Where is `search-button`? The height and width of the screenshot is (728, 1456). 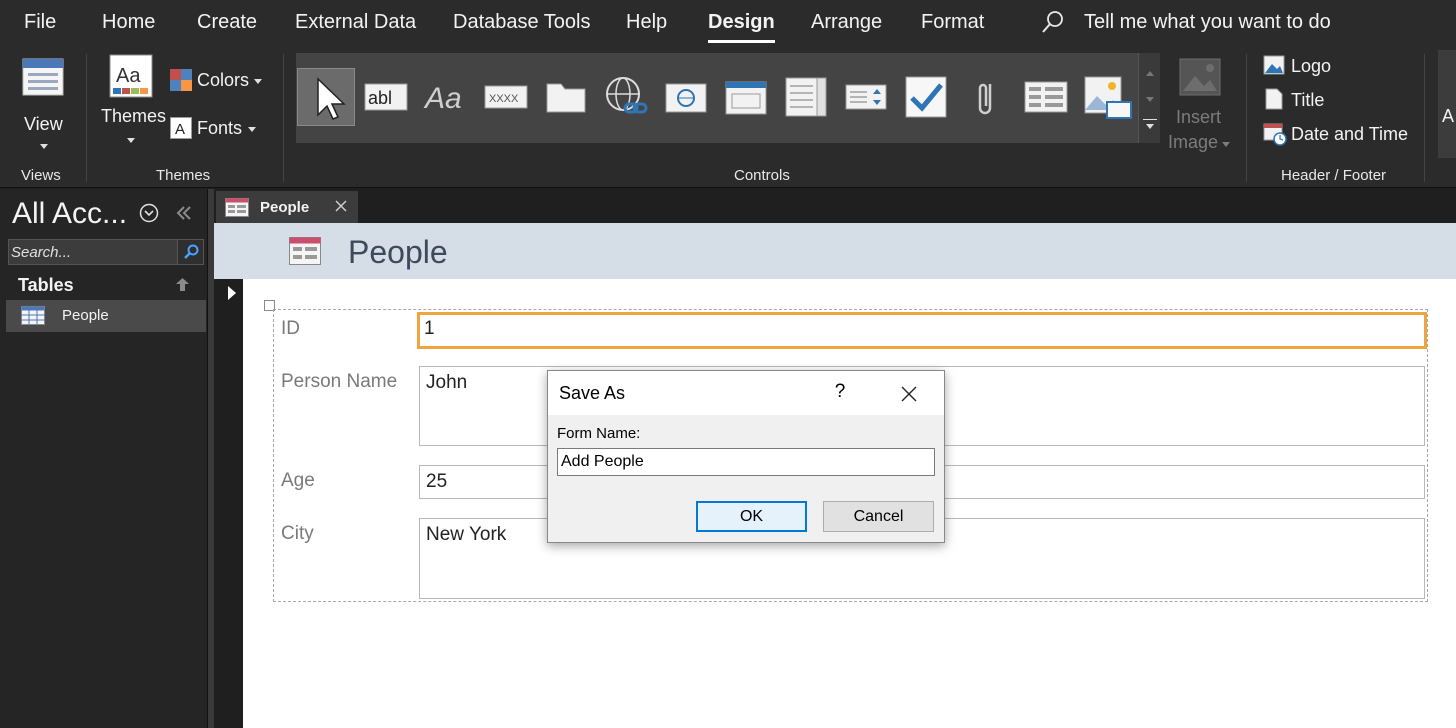
search-button is located at coordinates (190, 252).